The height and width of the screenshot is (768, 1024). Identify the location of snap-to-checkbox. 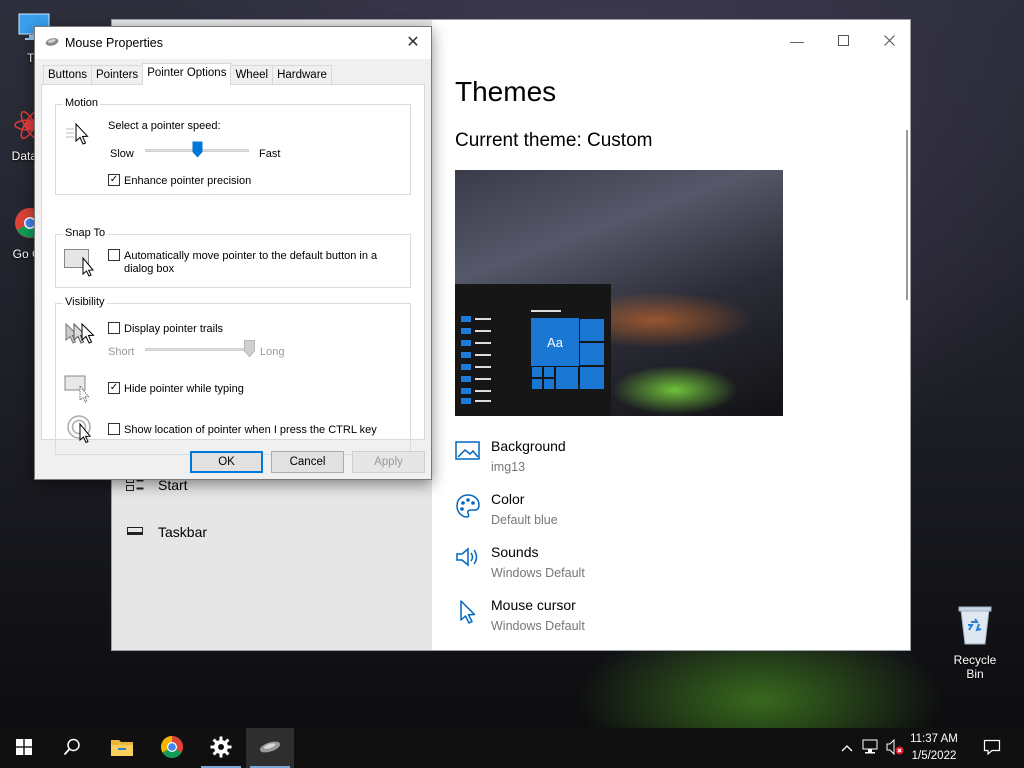
(114, 255).